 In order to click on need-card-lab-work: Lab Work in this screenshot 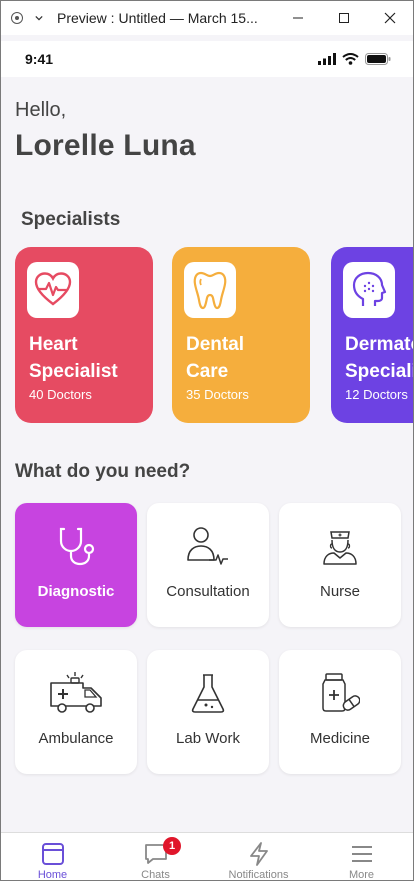, I will do `click(208, 712)`.